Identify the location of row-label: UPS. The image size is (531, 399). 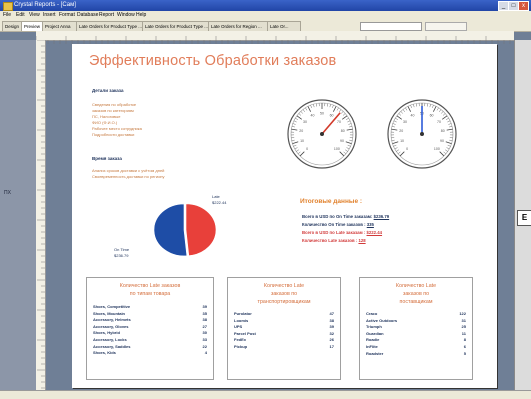
(238, 326).